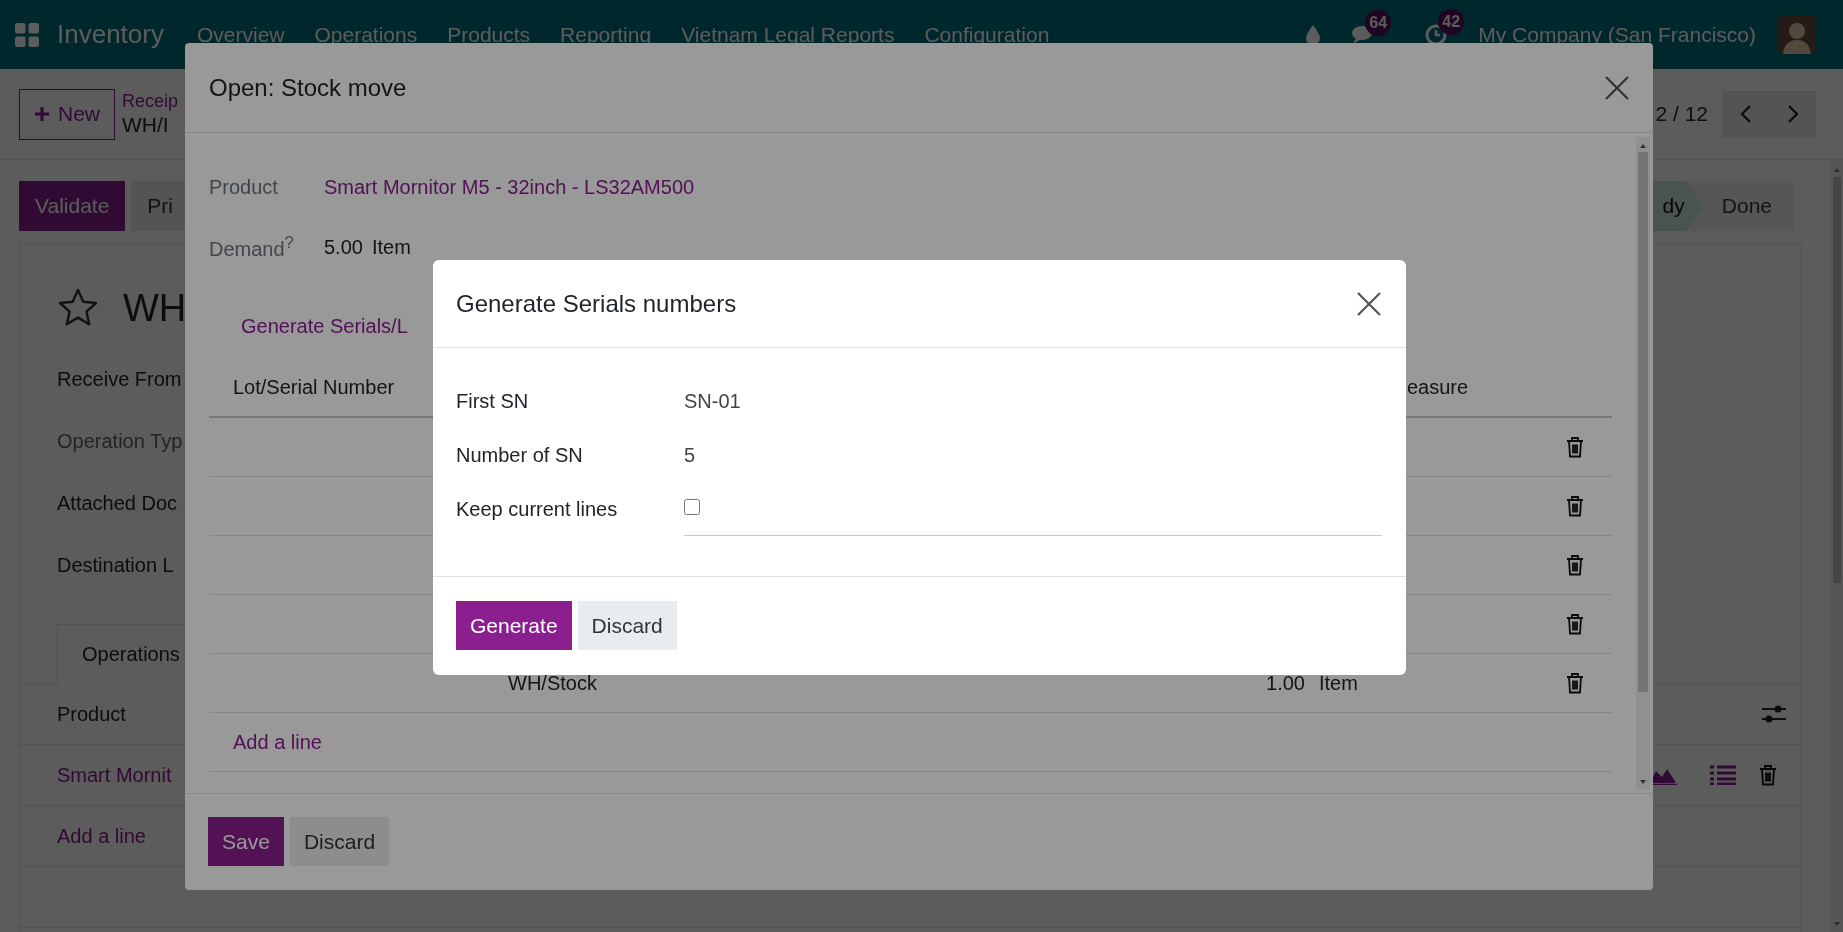 Image resolution: width=1843 pixels, height=932 pixels. Describe the element at coordinates (553, 683) in the screenshot. I see `table-cell-text: WH/Stock` at that location.